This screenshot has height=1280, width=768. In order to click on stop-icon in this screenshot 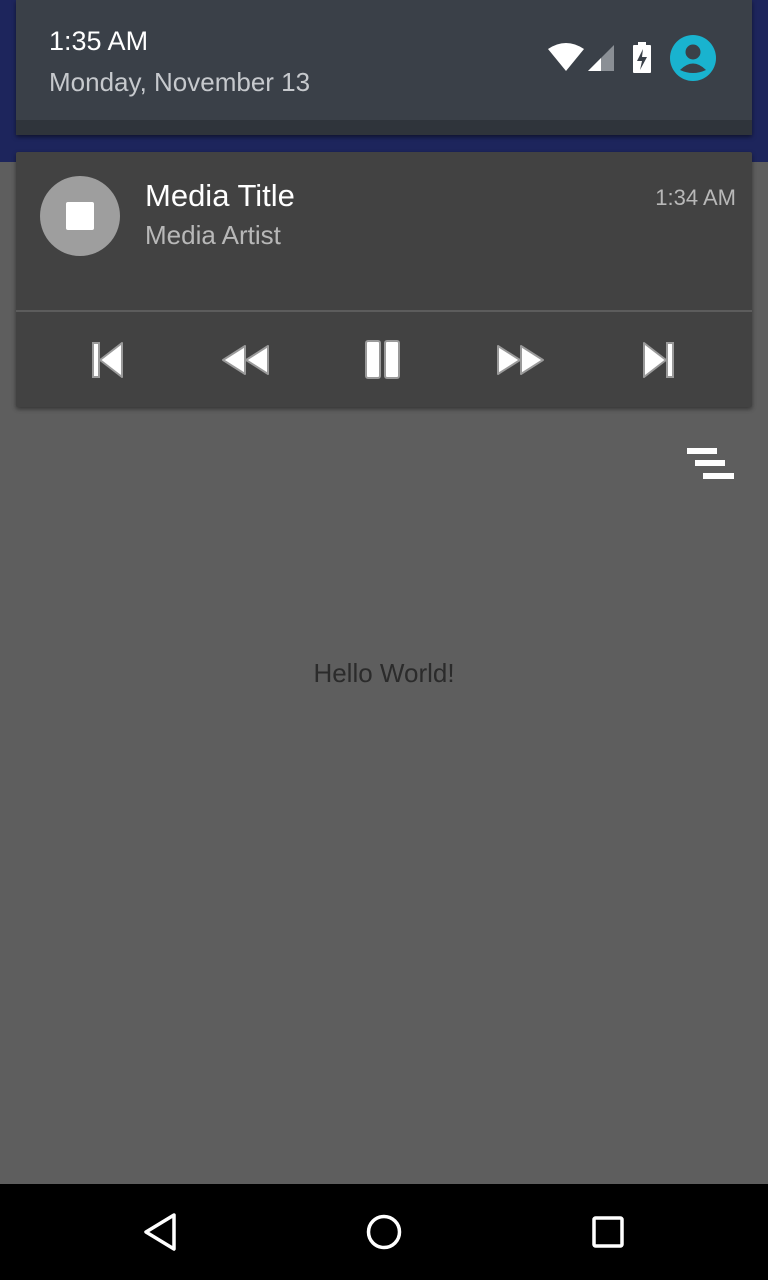, I will do `click(80, 216)`.